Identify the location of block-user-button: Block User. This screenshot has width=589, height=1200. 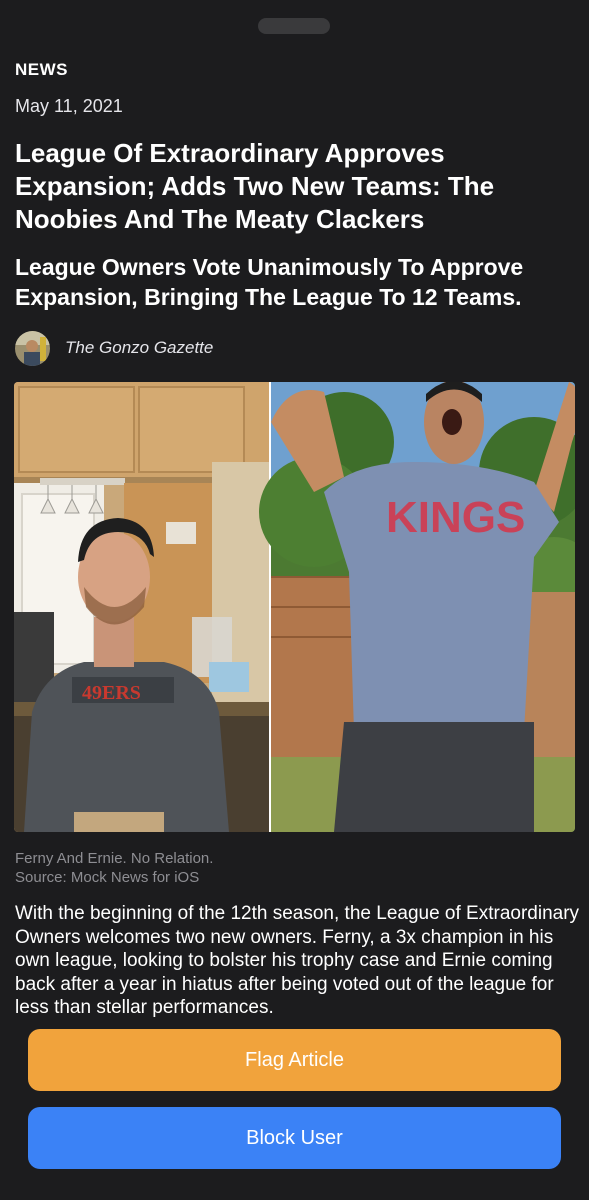
(294, 1138).